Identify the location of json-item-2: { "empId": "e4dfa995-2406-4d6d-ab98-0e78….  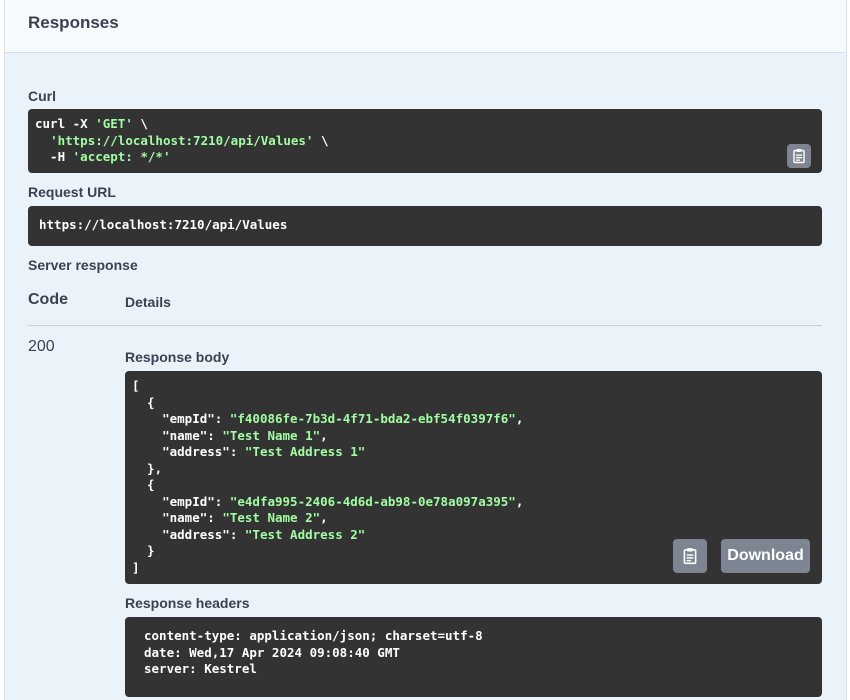
(335, 517).